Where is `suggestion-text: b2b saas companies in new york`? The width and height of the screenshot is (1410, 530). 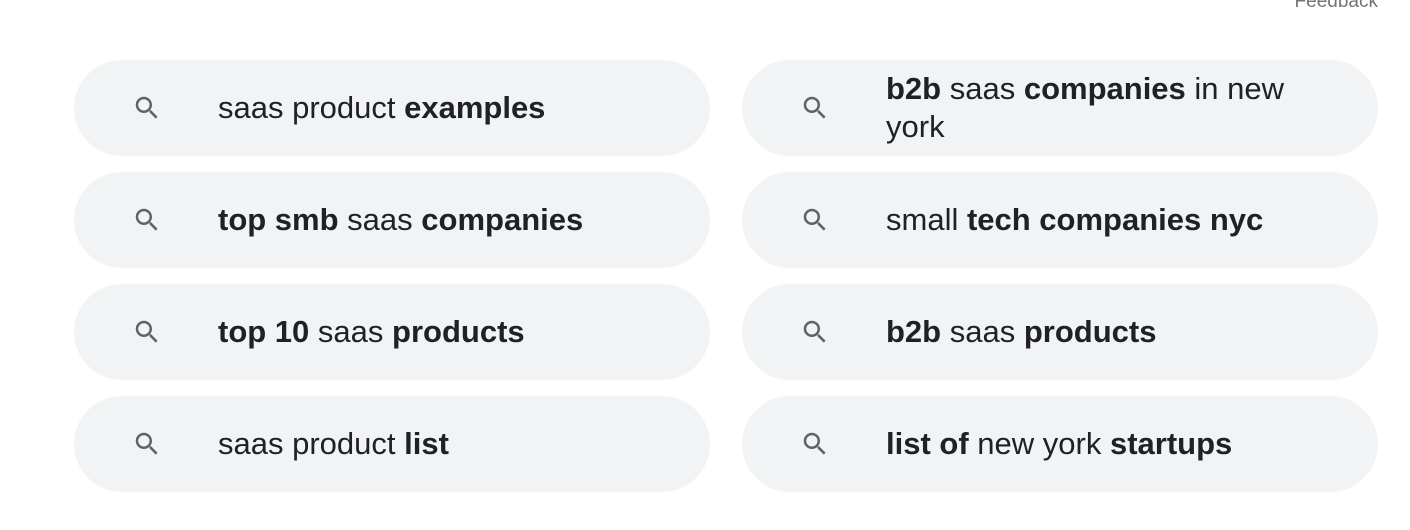
suggestion-text: b2b saas companies in new york is located at coordinates (1112, 108).